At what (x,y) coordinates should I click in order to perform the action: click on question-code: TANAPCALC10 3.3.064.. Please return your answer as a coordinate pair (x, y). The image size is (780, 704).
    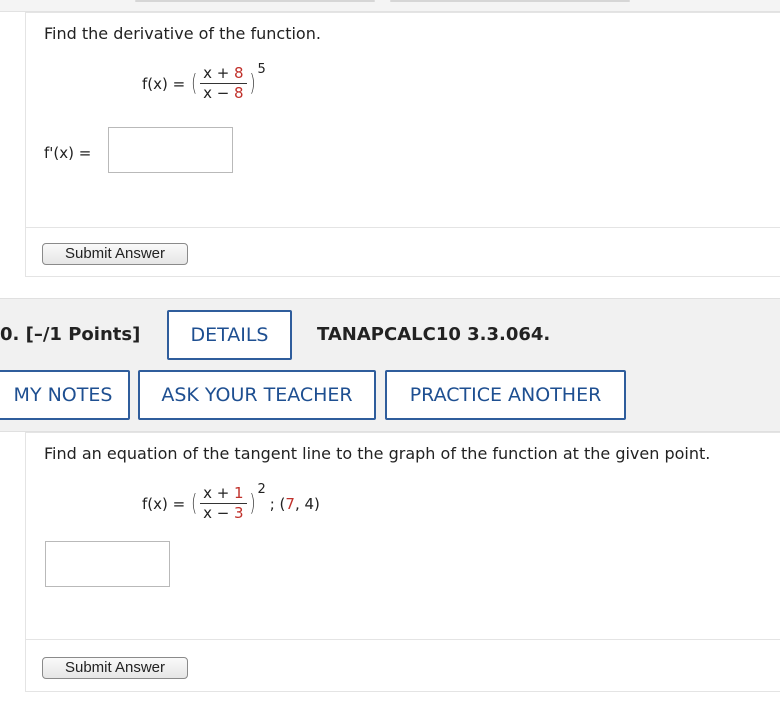
    Looking at the image, I should click on (434, 334).